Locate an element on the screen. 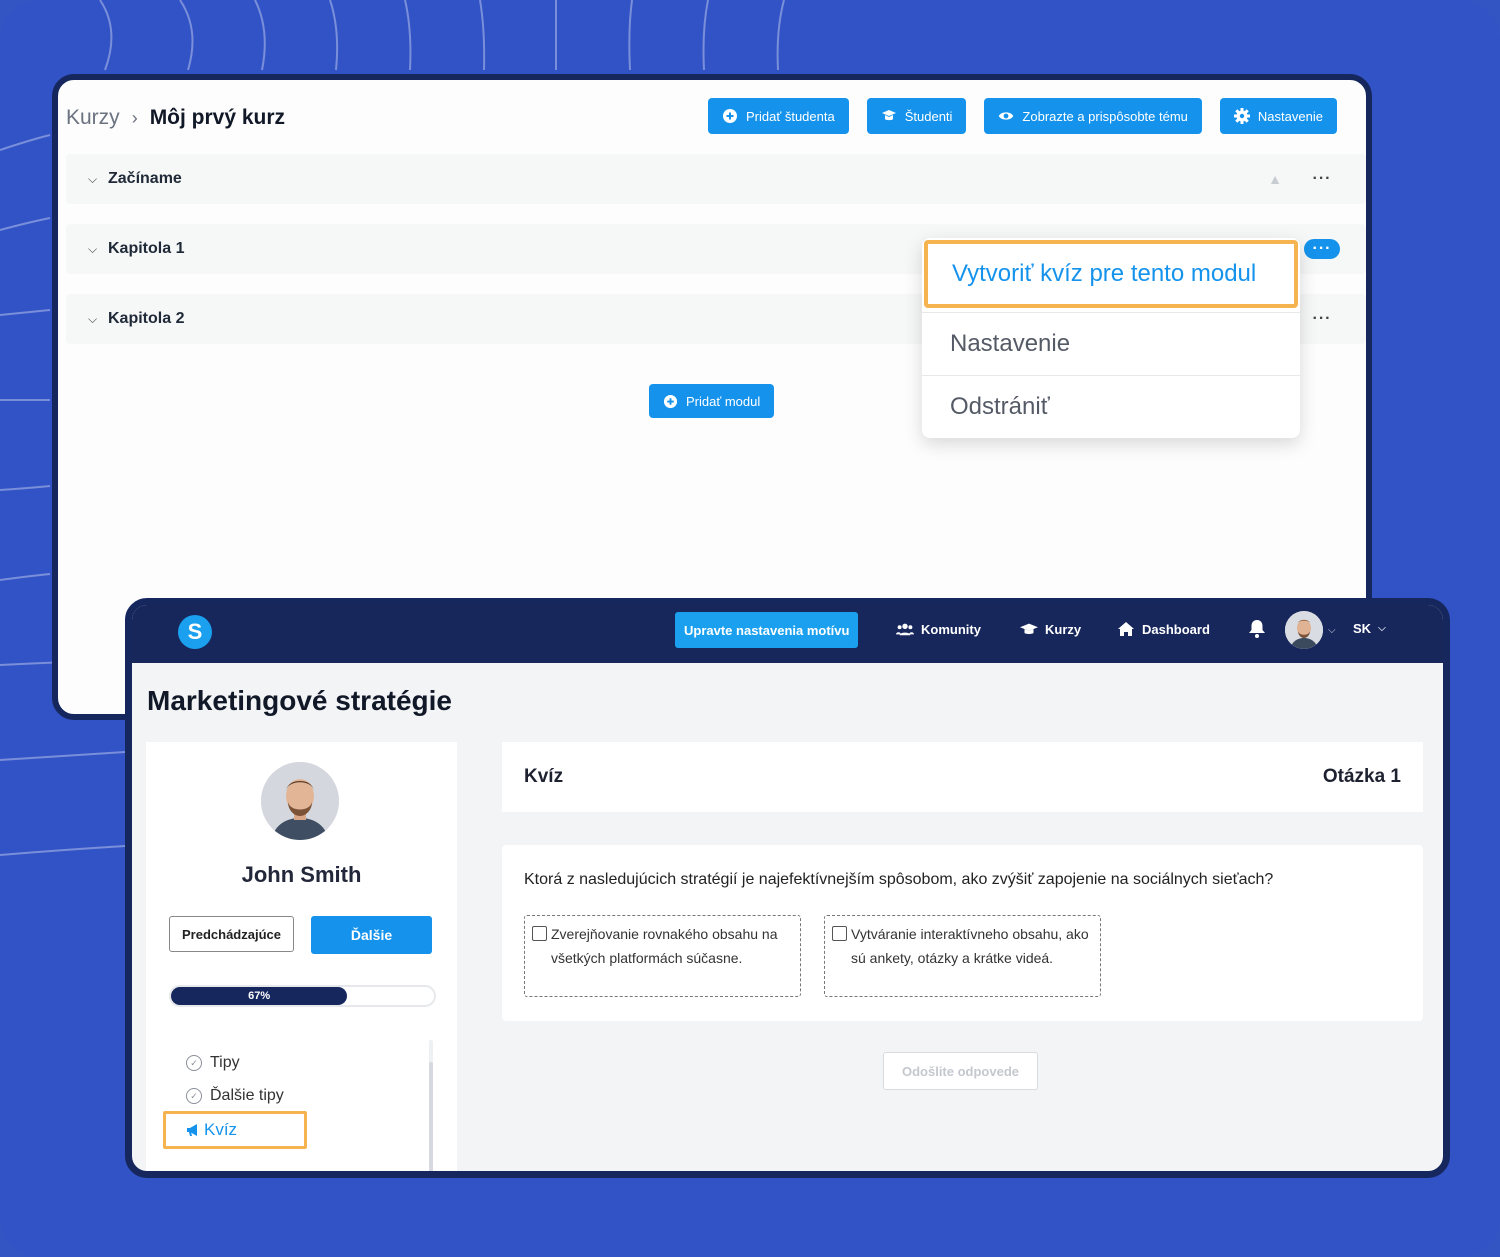  nav-courses-label: Kurzy is located at coordinates (1063, 629).